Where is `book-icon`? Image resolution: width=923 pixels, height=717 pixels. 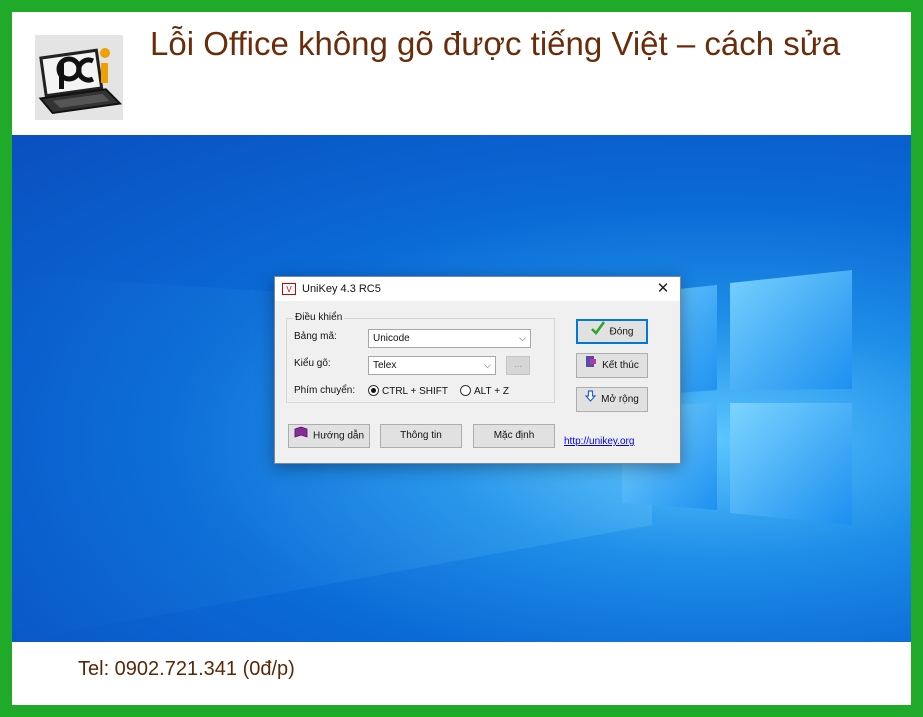
book-icon is located at coordinates (301, 436).